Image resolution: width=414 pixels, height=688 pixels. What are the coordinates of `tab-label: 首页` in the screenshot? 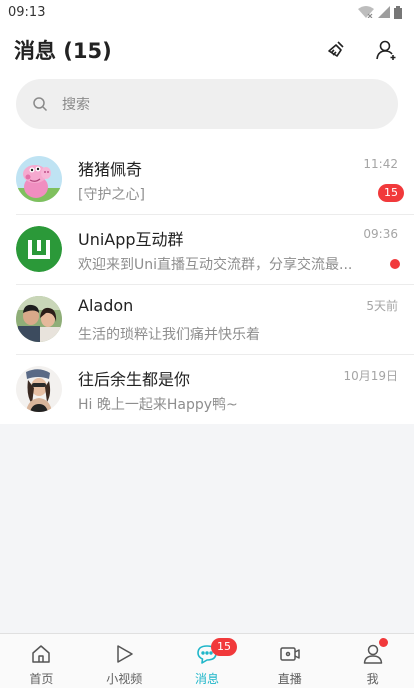 It's located at (41, 679).